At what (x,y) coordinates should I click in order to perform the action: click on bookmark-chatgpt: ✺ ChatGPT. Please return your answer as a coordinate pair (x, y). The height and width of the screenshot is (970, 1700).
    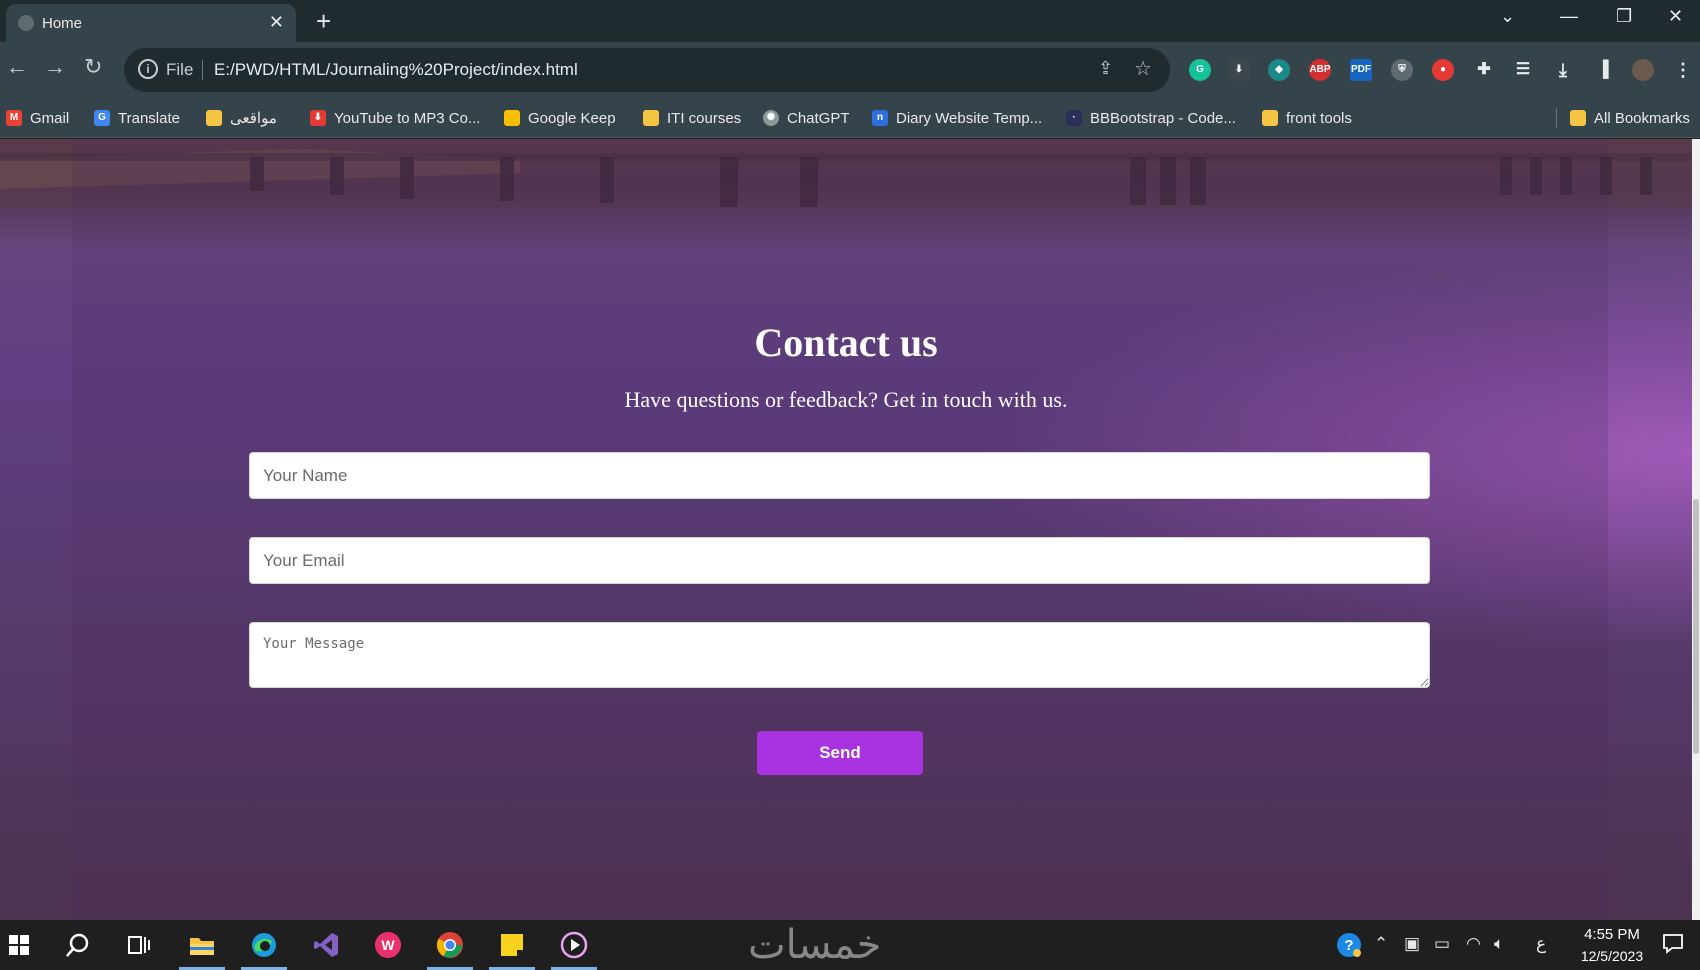
    Looking at the image, I should click on (806, 118).